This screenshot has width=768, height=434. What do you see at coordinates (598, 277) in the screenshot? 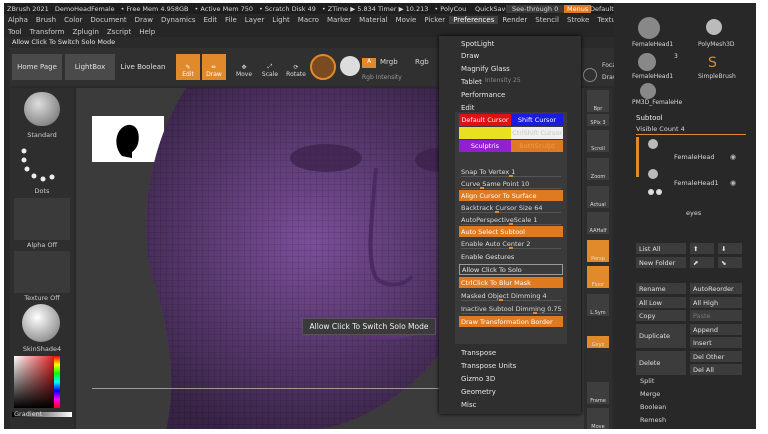
I see `floor-button: Floor` at bounding box center [598, 277].